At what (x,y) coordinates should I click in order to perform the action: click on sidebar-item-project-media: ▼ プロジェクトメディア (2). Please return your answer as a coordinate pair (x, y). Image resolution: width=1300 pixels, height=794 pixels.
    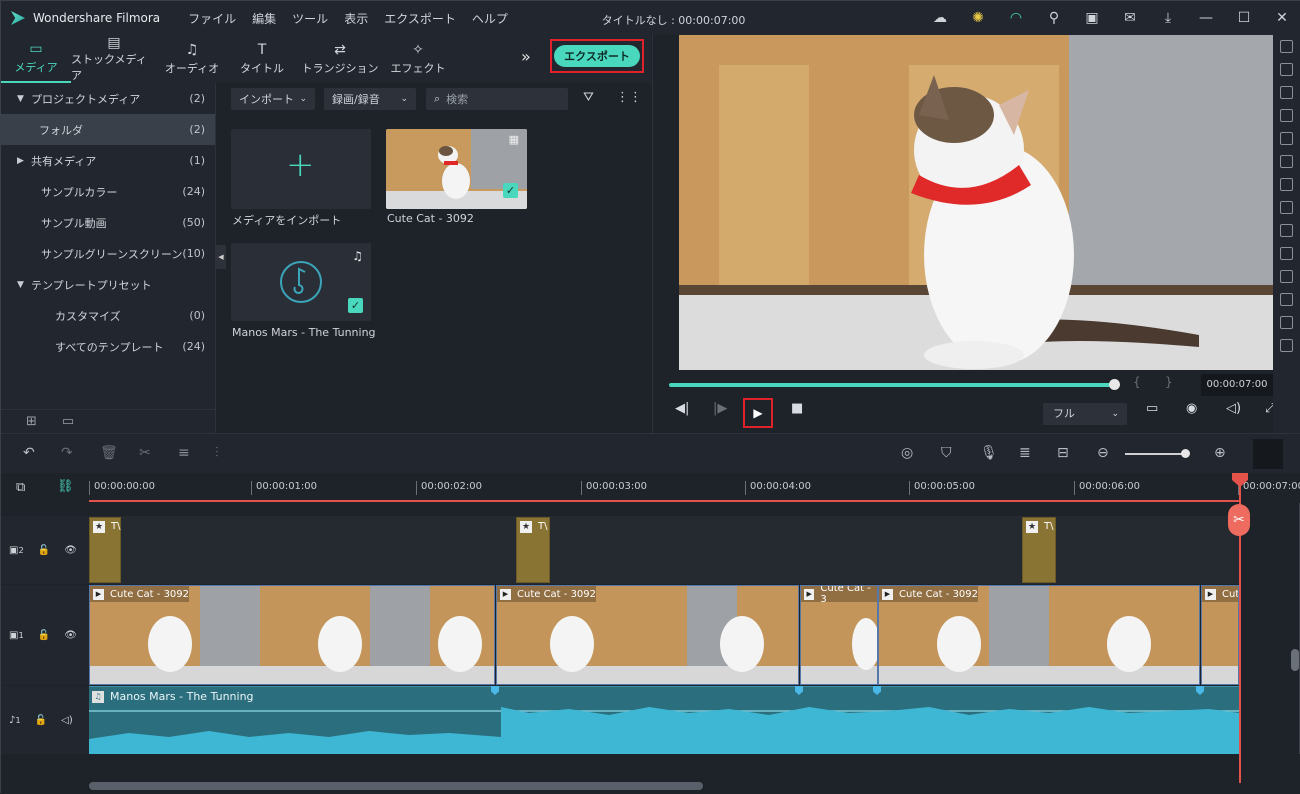
    Looking at the image, I should click on (108, 98).